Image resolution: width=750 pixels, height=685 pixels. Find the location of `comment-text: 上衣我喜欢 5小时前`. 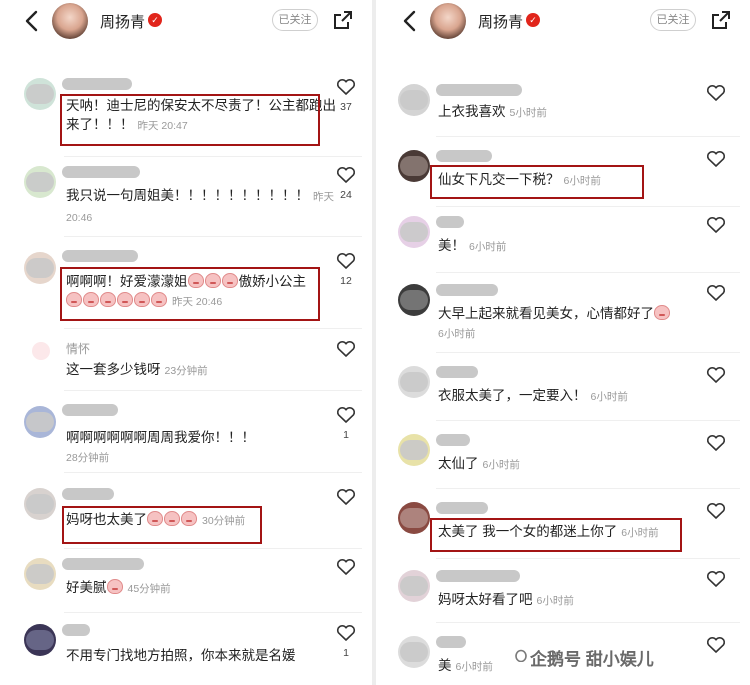

comment-text: 上衣我喜欢 5小时前 is located at coordinates (492, 111).